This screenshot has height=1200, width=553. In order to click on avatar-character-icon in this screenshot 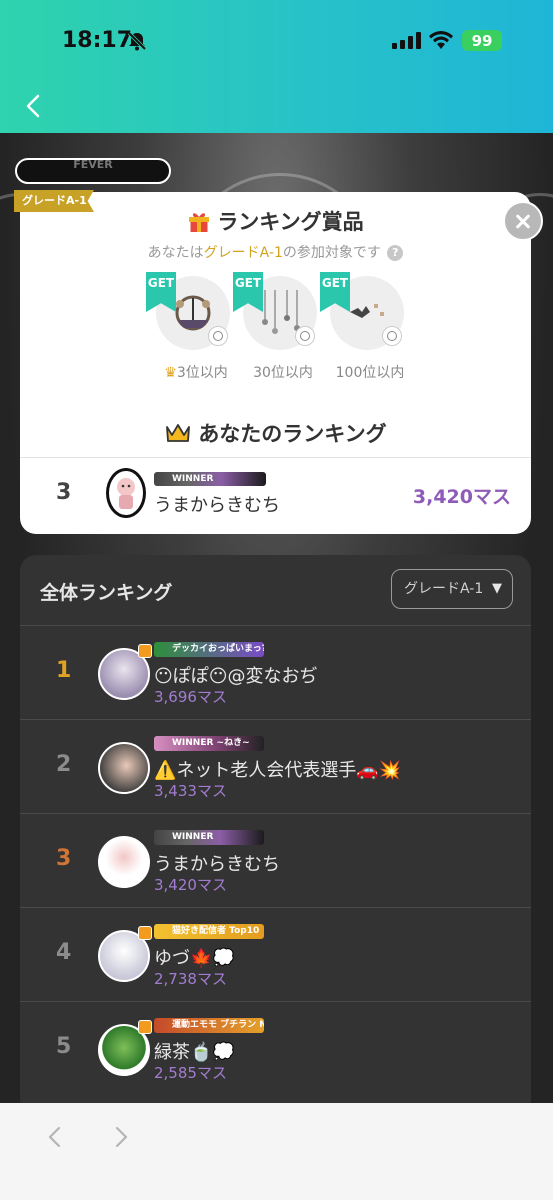, I will do `click(126, 493)`.